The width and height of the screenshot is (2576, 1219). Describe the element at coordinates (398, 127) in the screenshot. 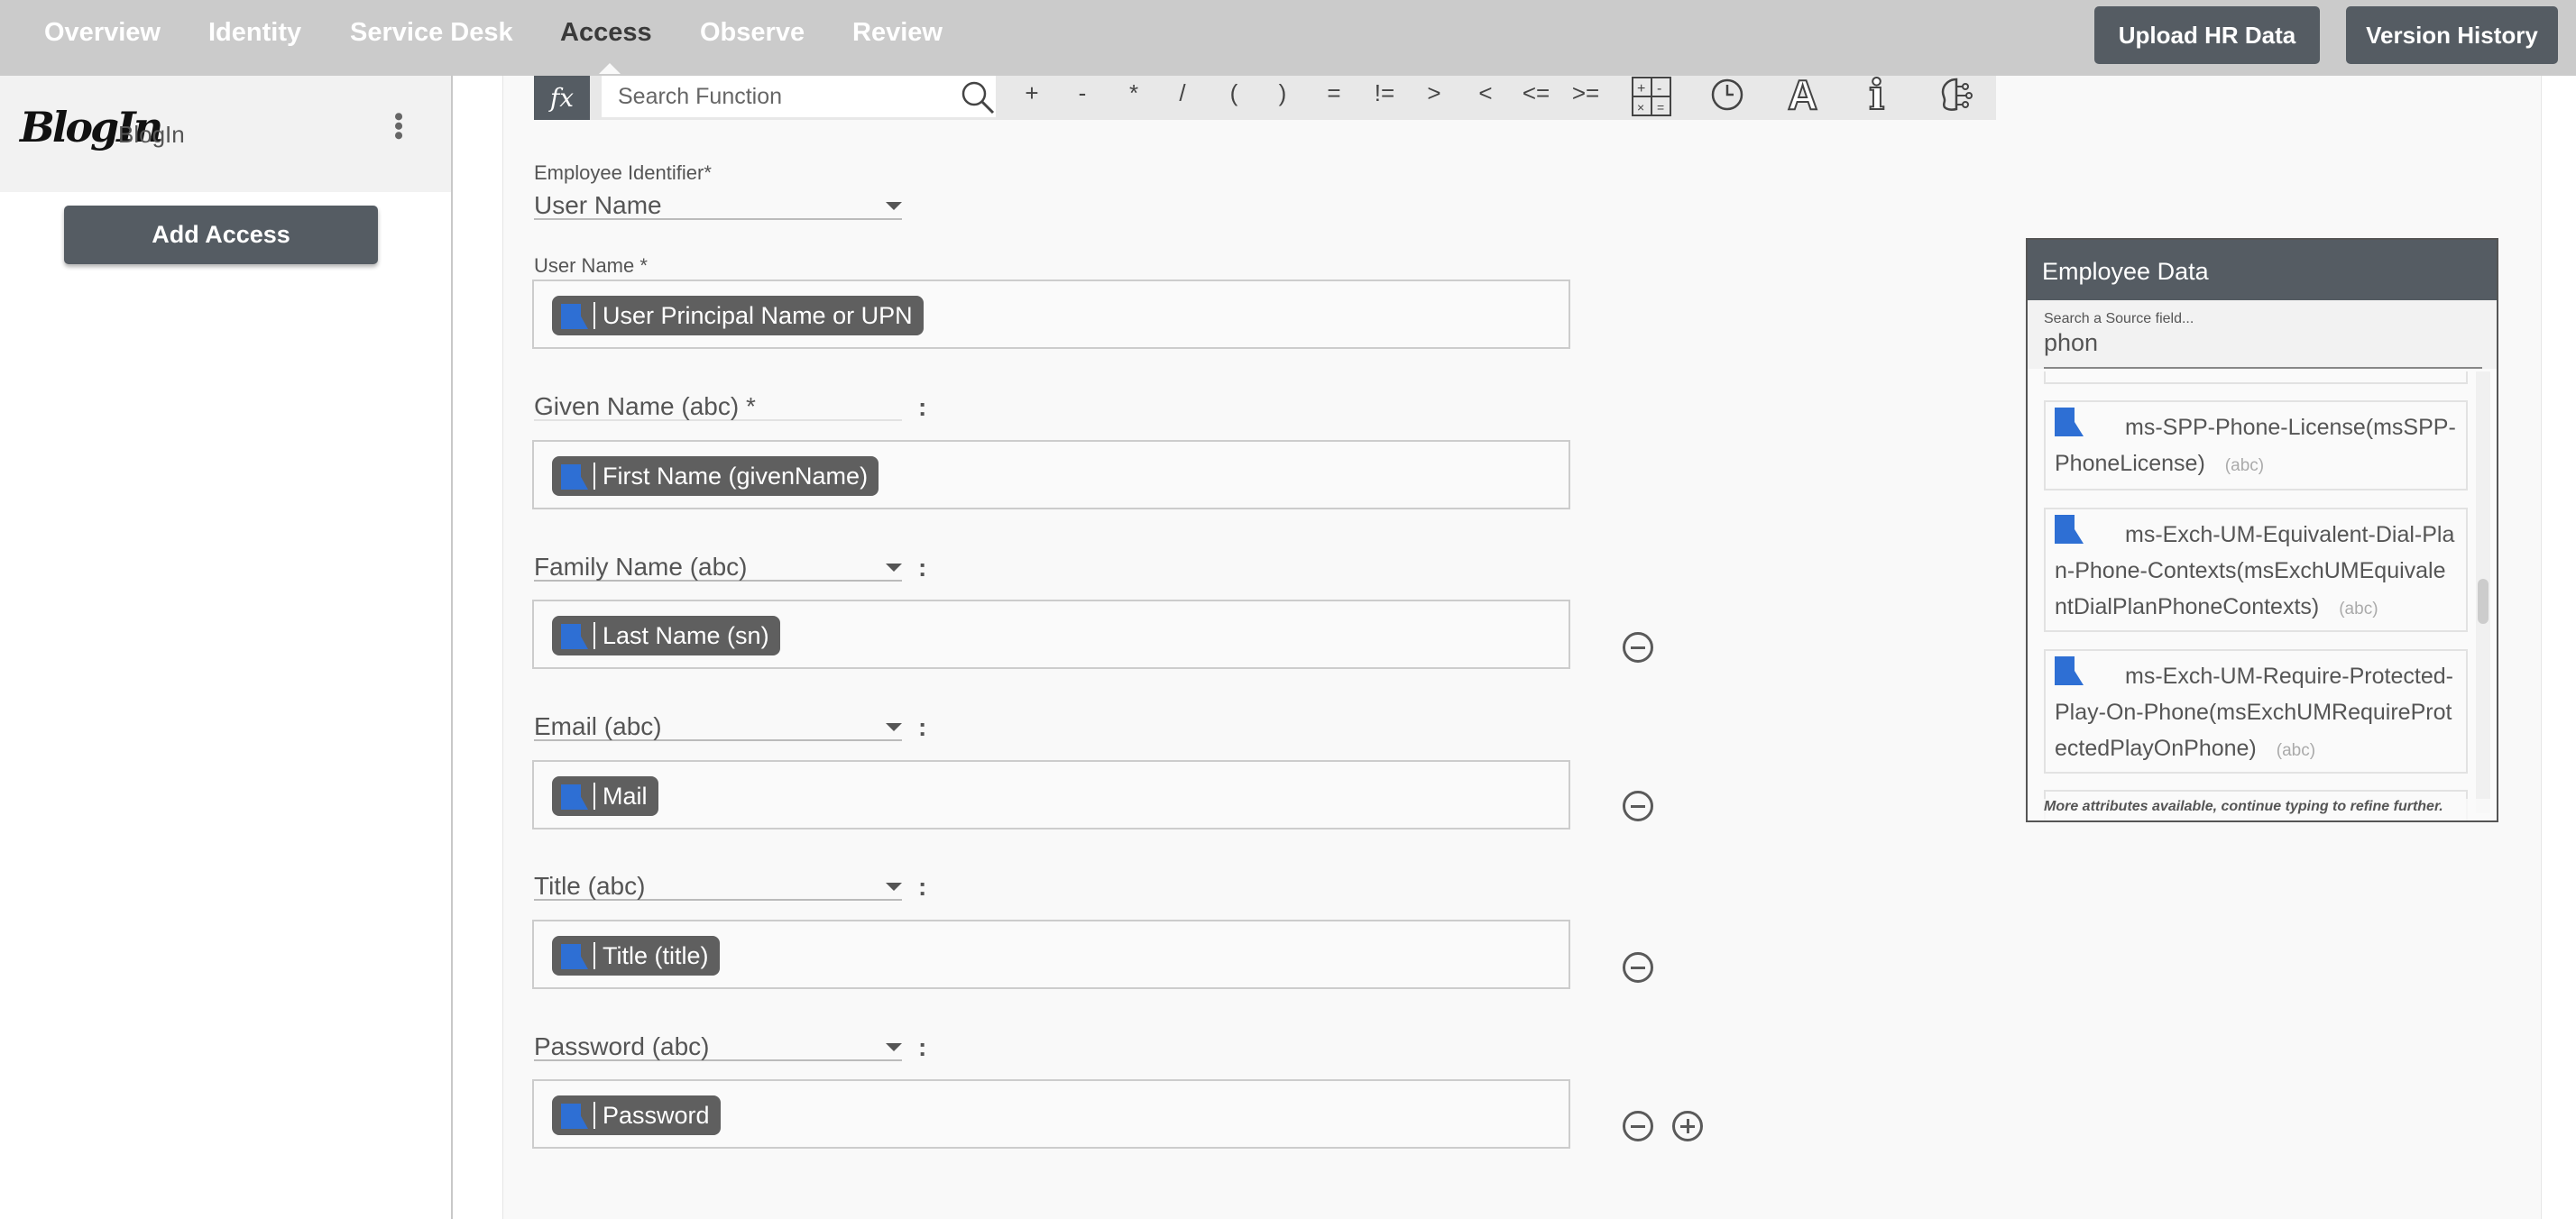

I see `kebab-menu-icon: •••` at that location.